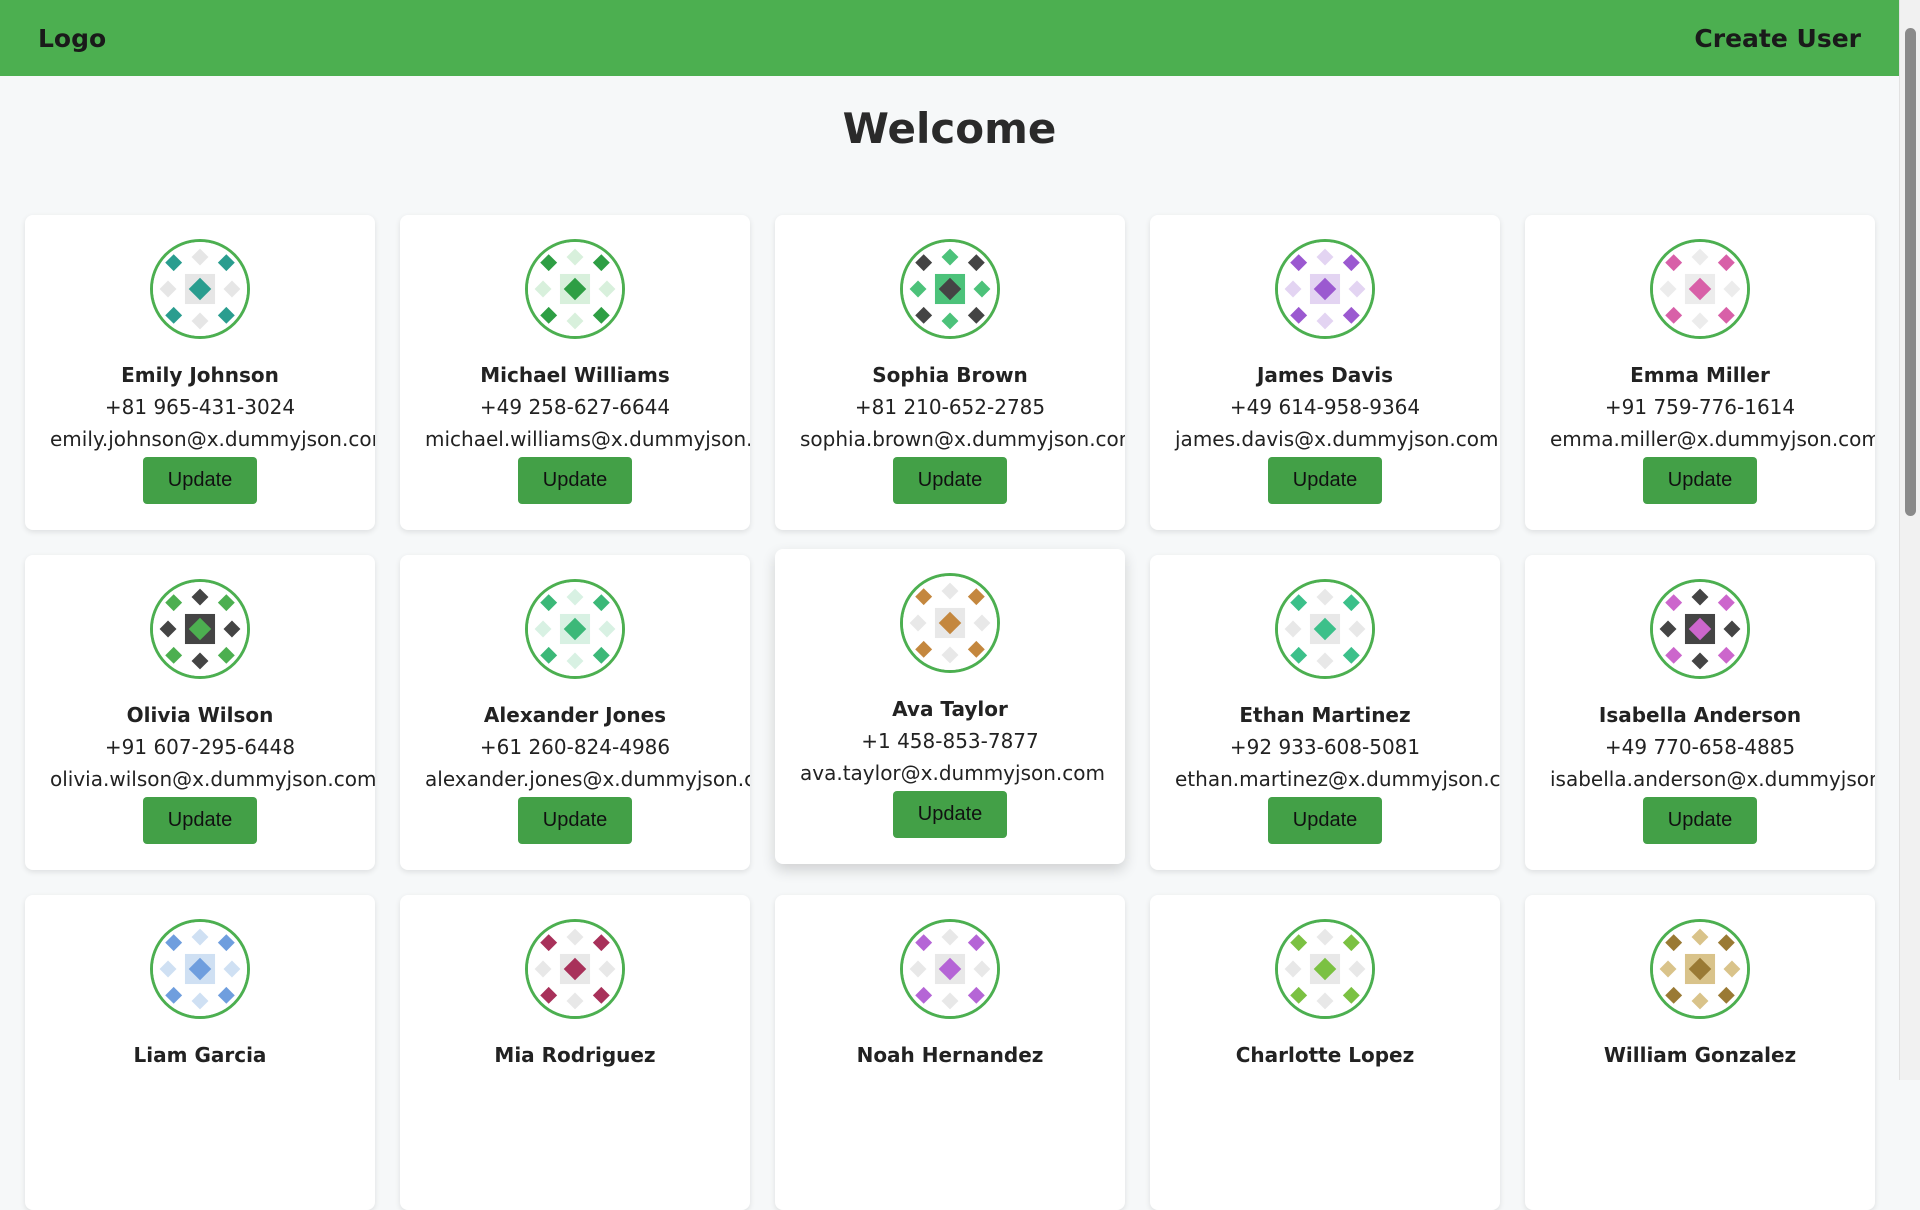 The height and width of the screenshot is (1210, 1920). What do you see at coordinates (200, 1055) in the screenshot?
I see `user-name: Liam Garcia` at bounding box center [200, 1055].